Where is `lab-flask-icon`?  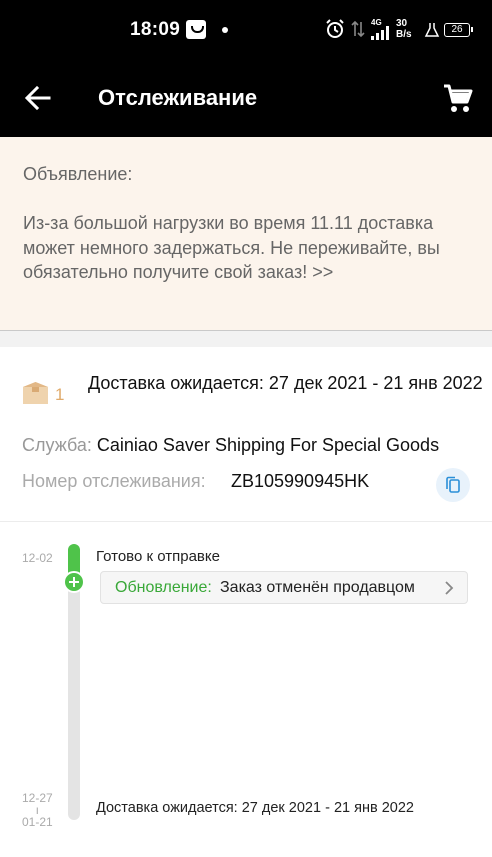 lab-flask-icon is located at coordinates (432, 30).